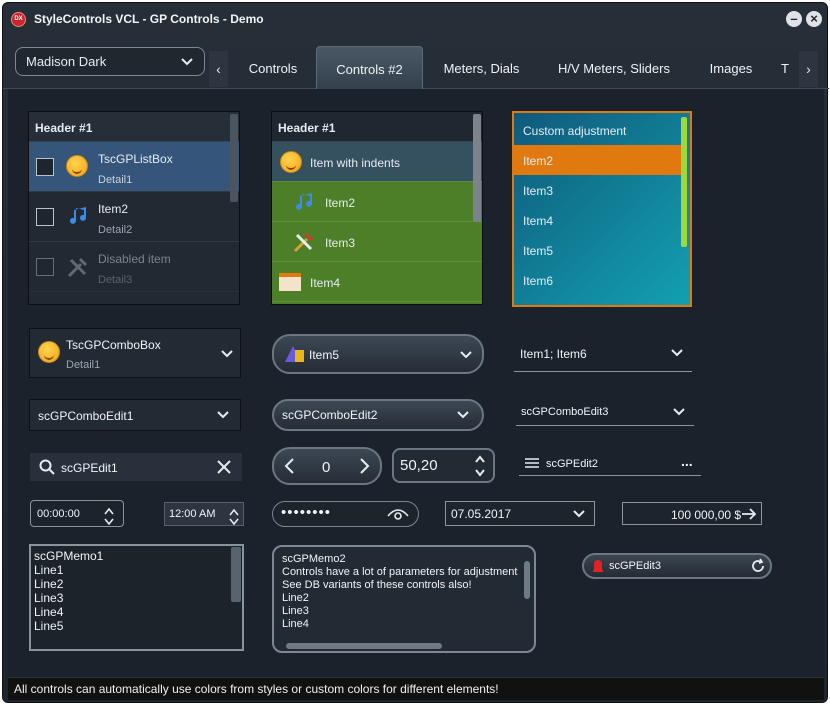 Image resolution: width=830 pixels, height=705 pixels. I want to click on tab-controls-2: Controls #2, so click(369, 67).